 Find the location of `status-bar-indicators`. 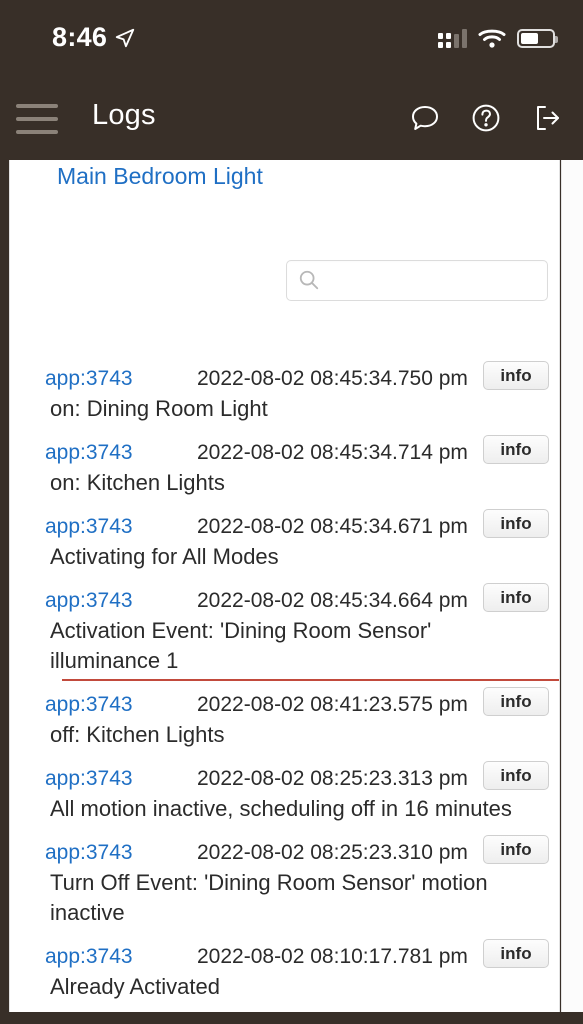

status-bar-indicators is located at coordinates (498, 38).